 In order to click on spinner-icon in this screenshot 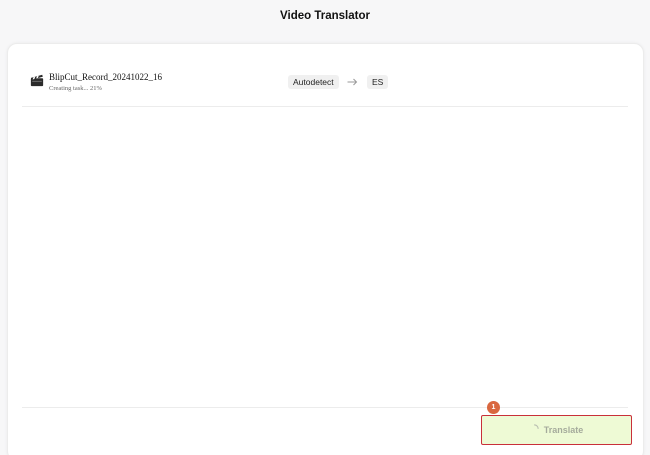, I will do `click(536, 427)`.